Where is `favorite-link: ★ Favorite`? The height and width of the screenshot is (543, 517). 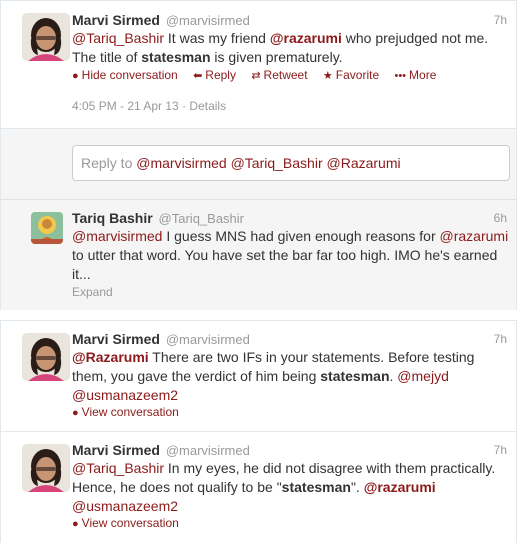 favorite-link: ★ Favorite is located at coordinates (351, 75).